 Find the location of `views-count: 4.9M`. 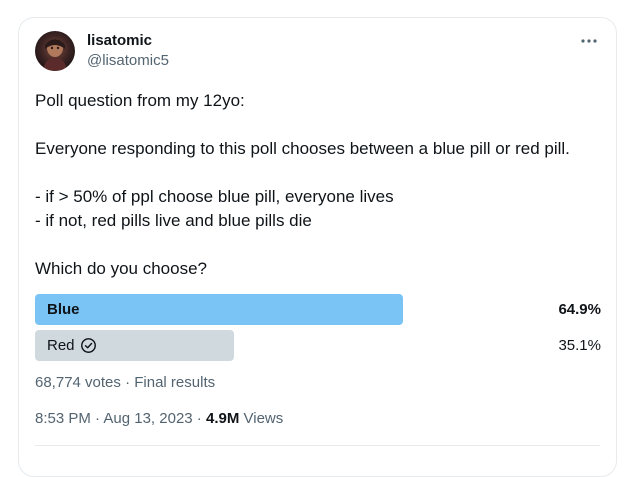

views-count: 4.9M is located at coordinates (222, 418).